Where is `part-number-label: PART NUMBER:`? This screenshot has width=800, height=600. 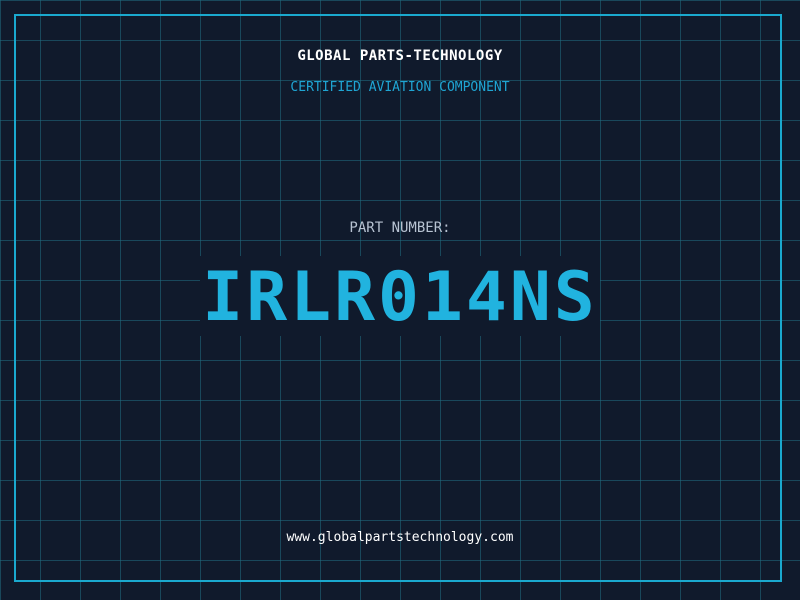 part-number-label: PART NUMBER: is located at coordinates (400, 228).